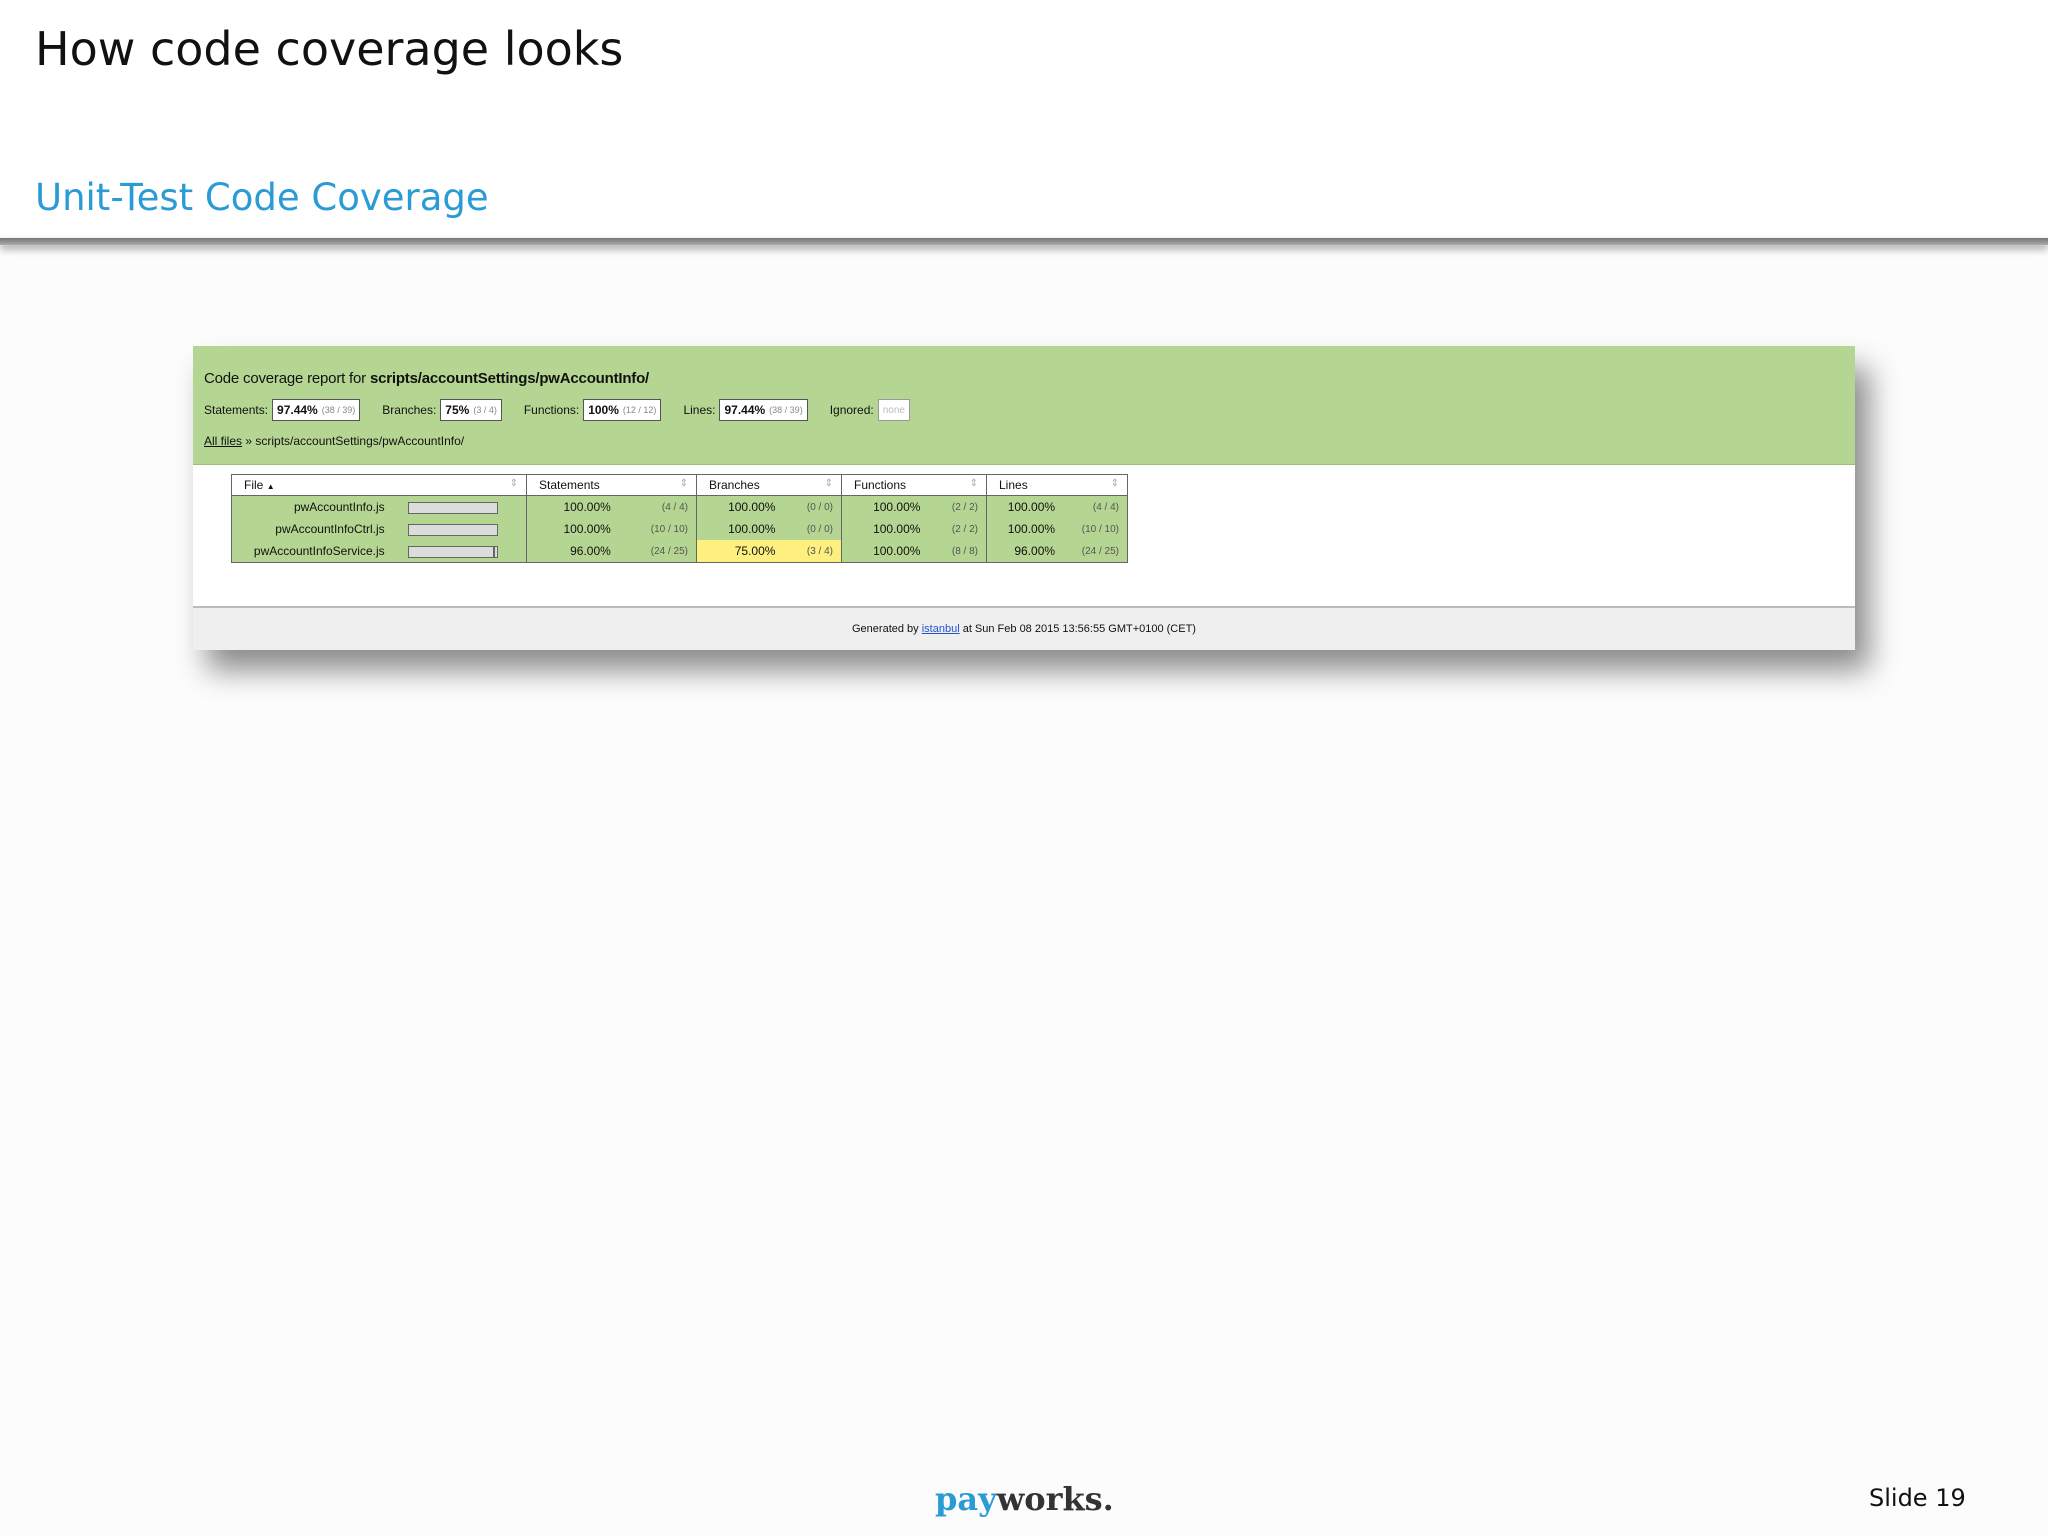  Describe the element at coordinates (360, 441) in the screenshot. I see `breadcrumb-path: scripts/accountSettings/pwAccountInfo/` at that location.